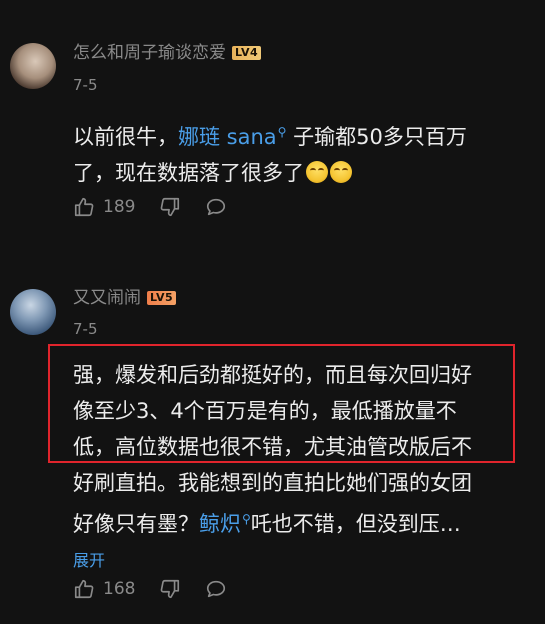  What do you see at coordinates (188, 173) in the screenshot?
I see `comment-text-part: 了，现在数据落了很多了` at bounding box center [188, 173].